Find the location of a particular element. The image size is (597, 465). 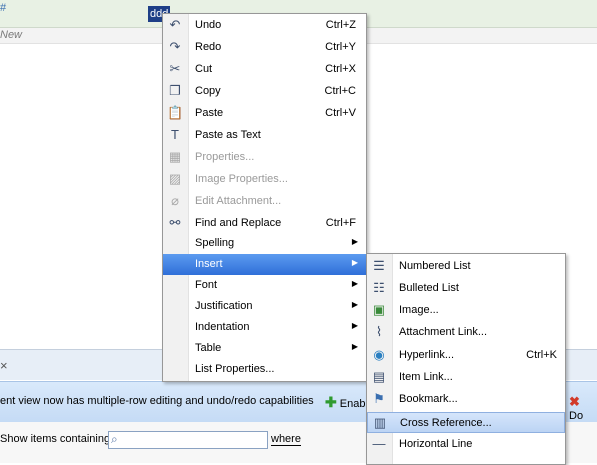

menu-item-label: Paste is located at coordinates (209, 113).